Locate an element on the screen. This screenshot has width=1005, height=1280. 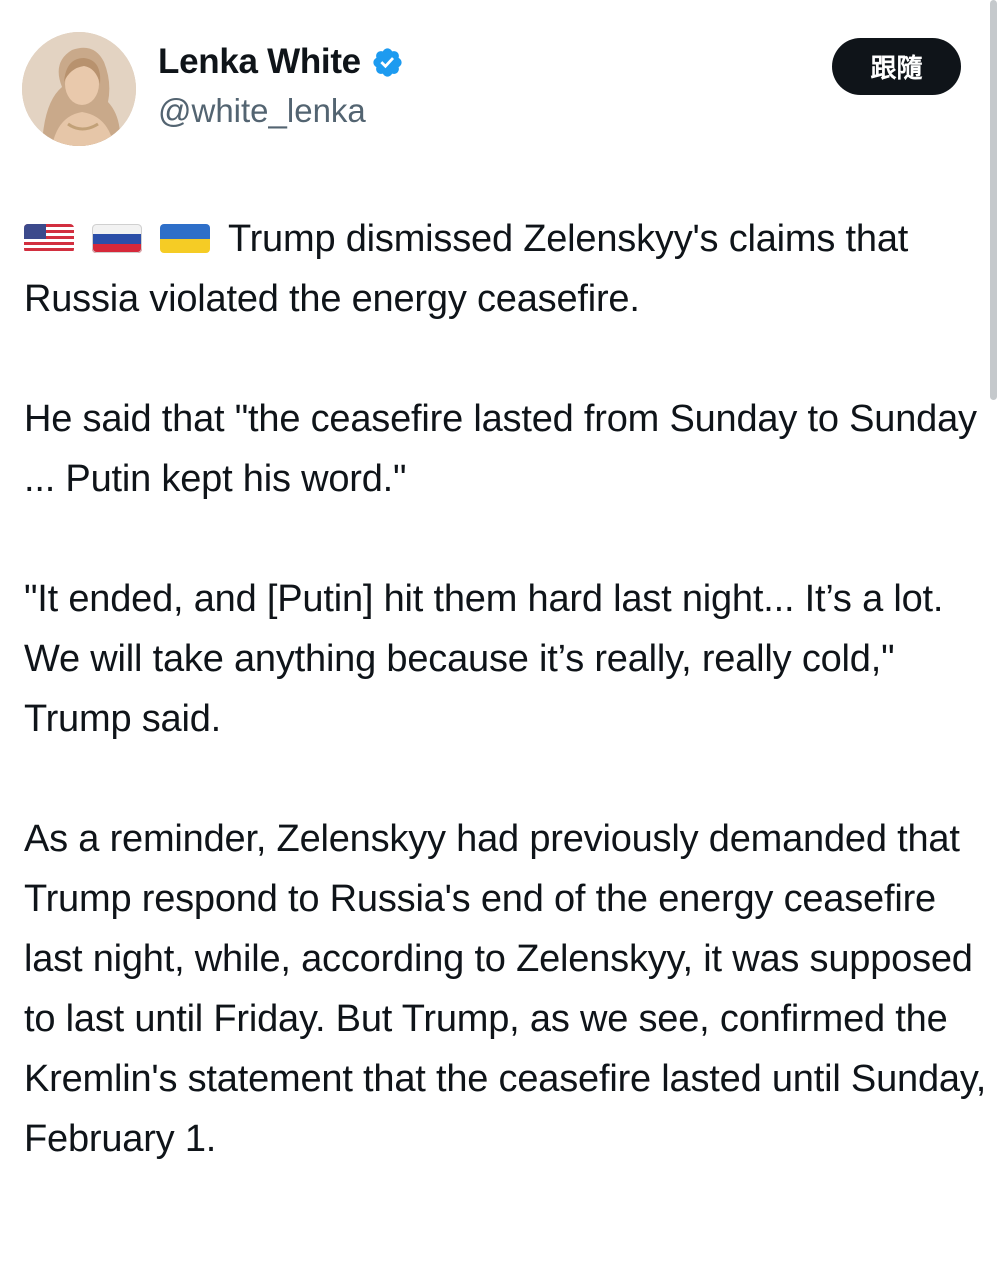
flag-ua-icon is located at coordinates (185, 232).